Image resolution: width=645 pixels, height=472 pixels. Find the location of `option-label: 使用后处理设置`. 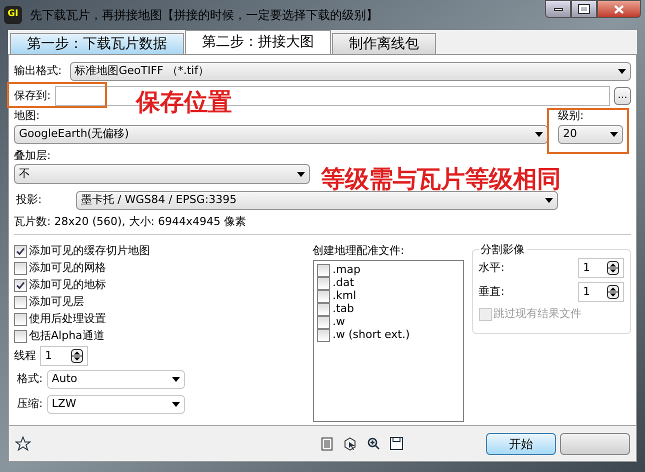

option-label: 使用后处理设置 is located at coordinates (67, 319).